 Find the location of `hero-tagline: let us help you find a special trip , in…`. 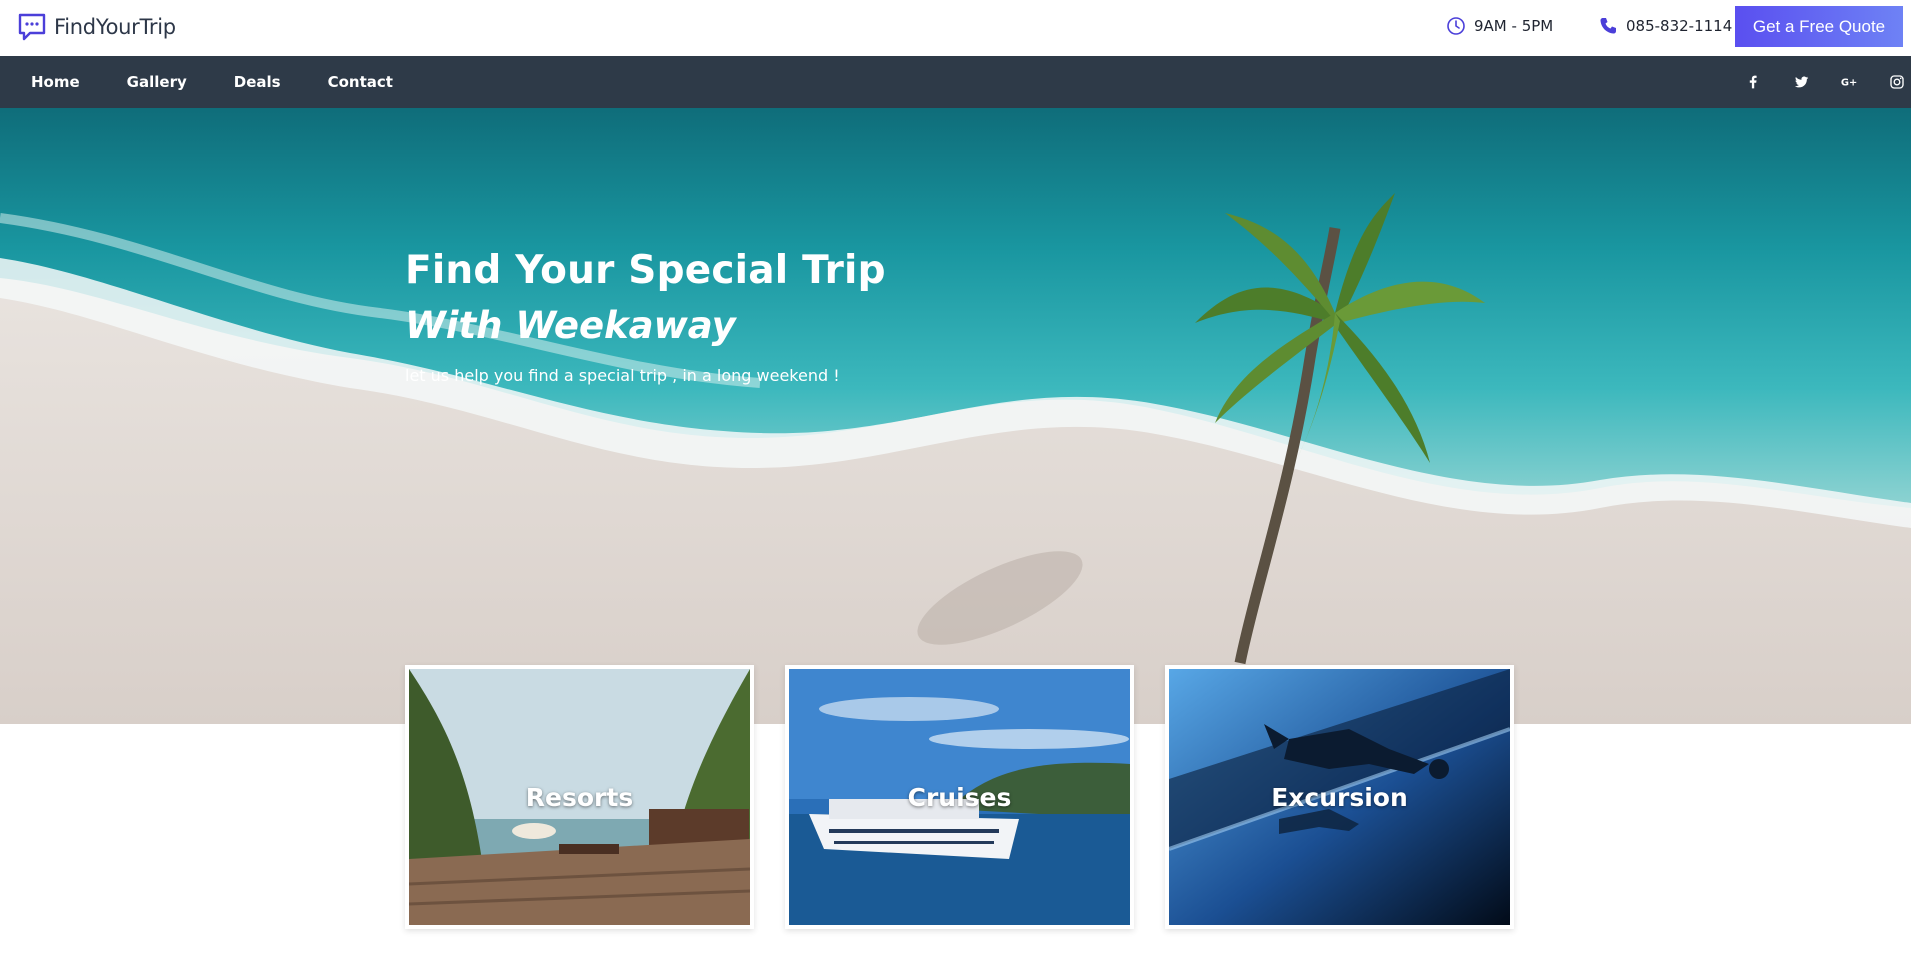

hero-tagline: let us help you find a special trip , in… is located at coordinates (622, 375).